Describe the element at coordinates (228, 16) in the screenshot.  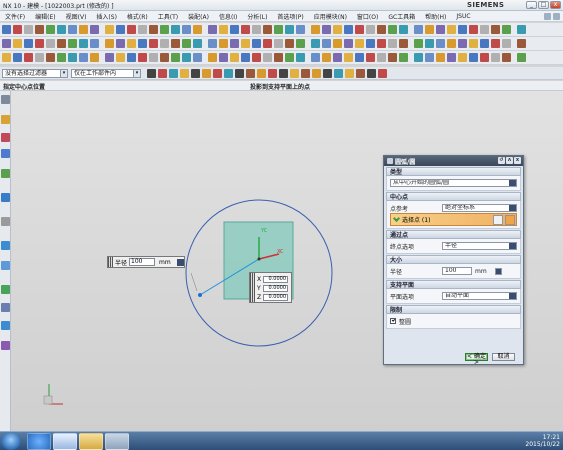
I see `menu-information: 信息(I)` at that location.